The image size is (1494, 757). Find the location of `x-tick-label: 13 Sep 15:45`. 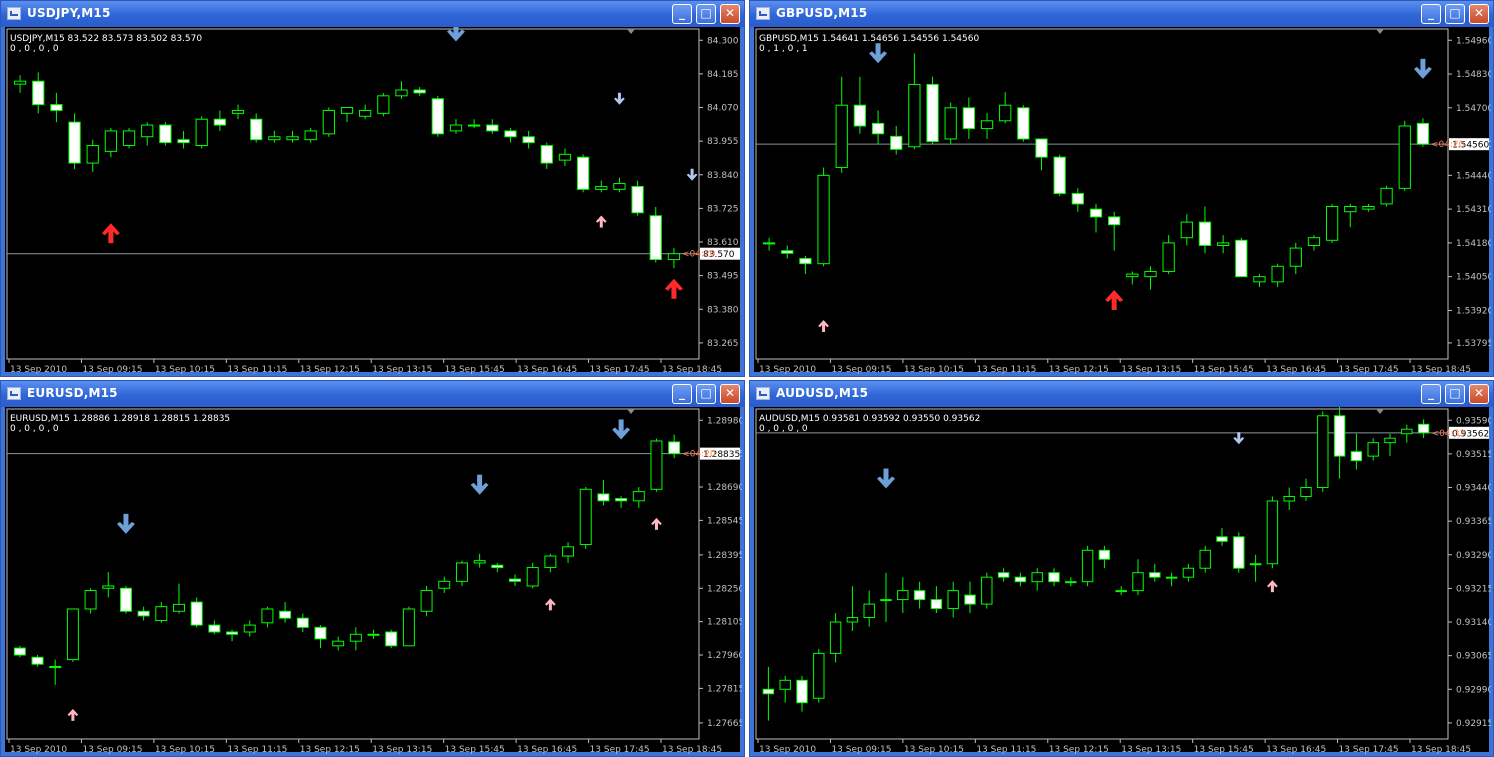

x-tick-label: 13 Sep 15:45 is located at coordinates (475, 369).